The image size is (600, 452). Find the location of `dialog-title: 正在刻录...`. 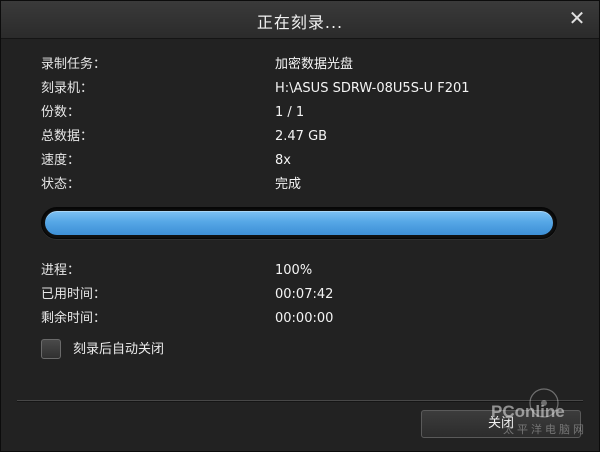

dialog-title: 正在刻录... is located at coordinates (300, 22).